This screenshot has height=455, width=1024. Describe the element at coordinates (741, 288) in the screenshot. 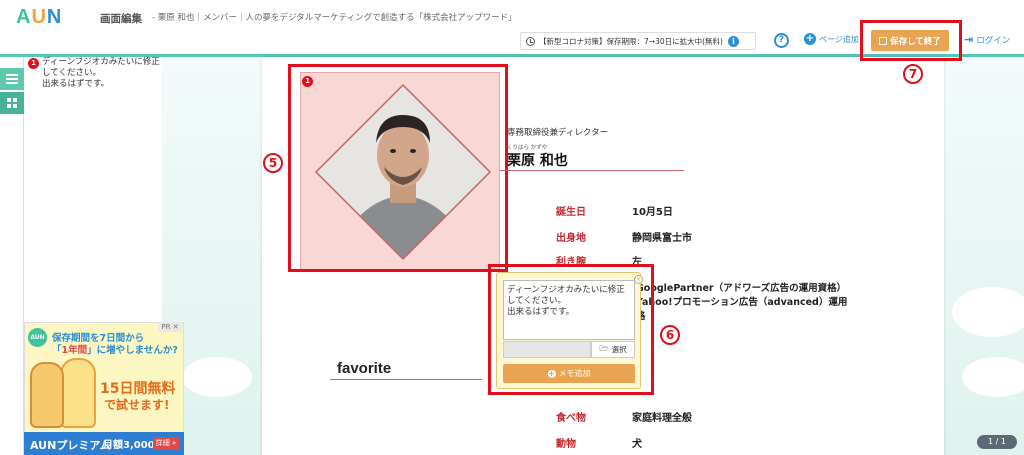

I see `qualification-line-1: GooglePartner（アドワーズ広告の運用資格）` at that location.